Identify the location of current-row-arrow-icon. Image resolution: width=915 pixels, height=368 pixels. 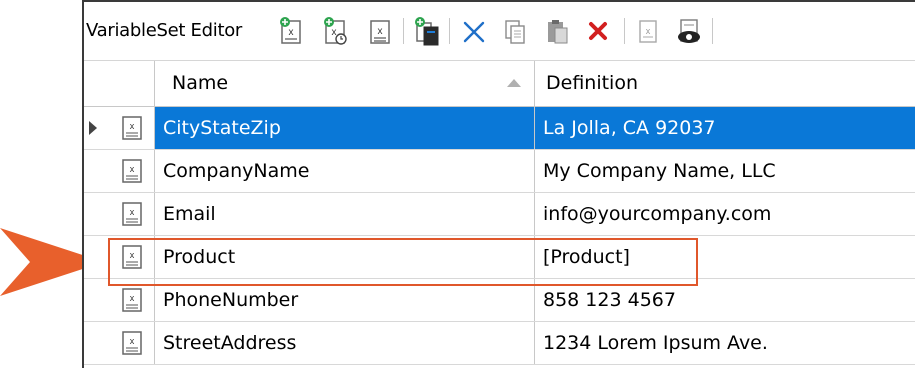
(93, 128).